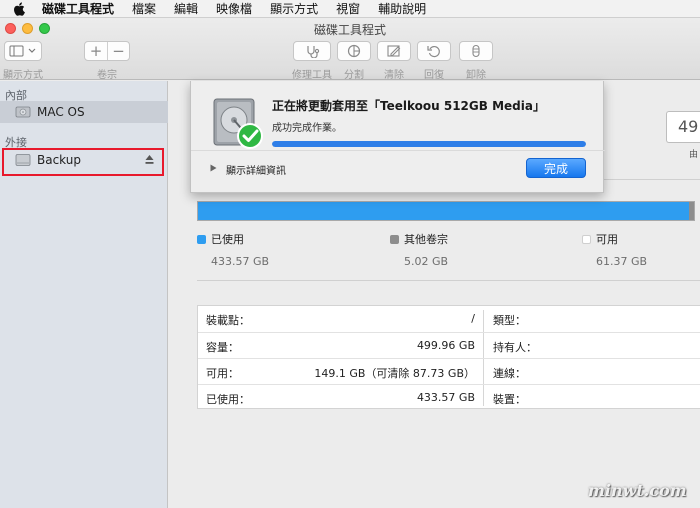 This screenshot has height=508, width=700. I want to click on info-value: /, so click(473, 318).